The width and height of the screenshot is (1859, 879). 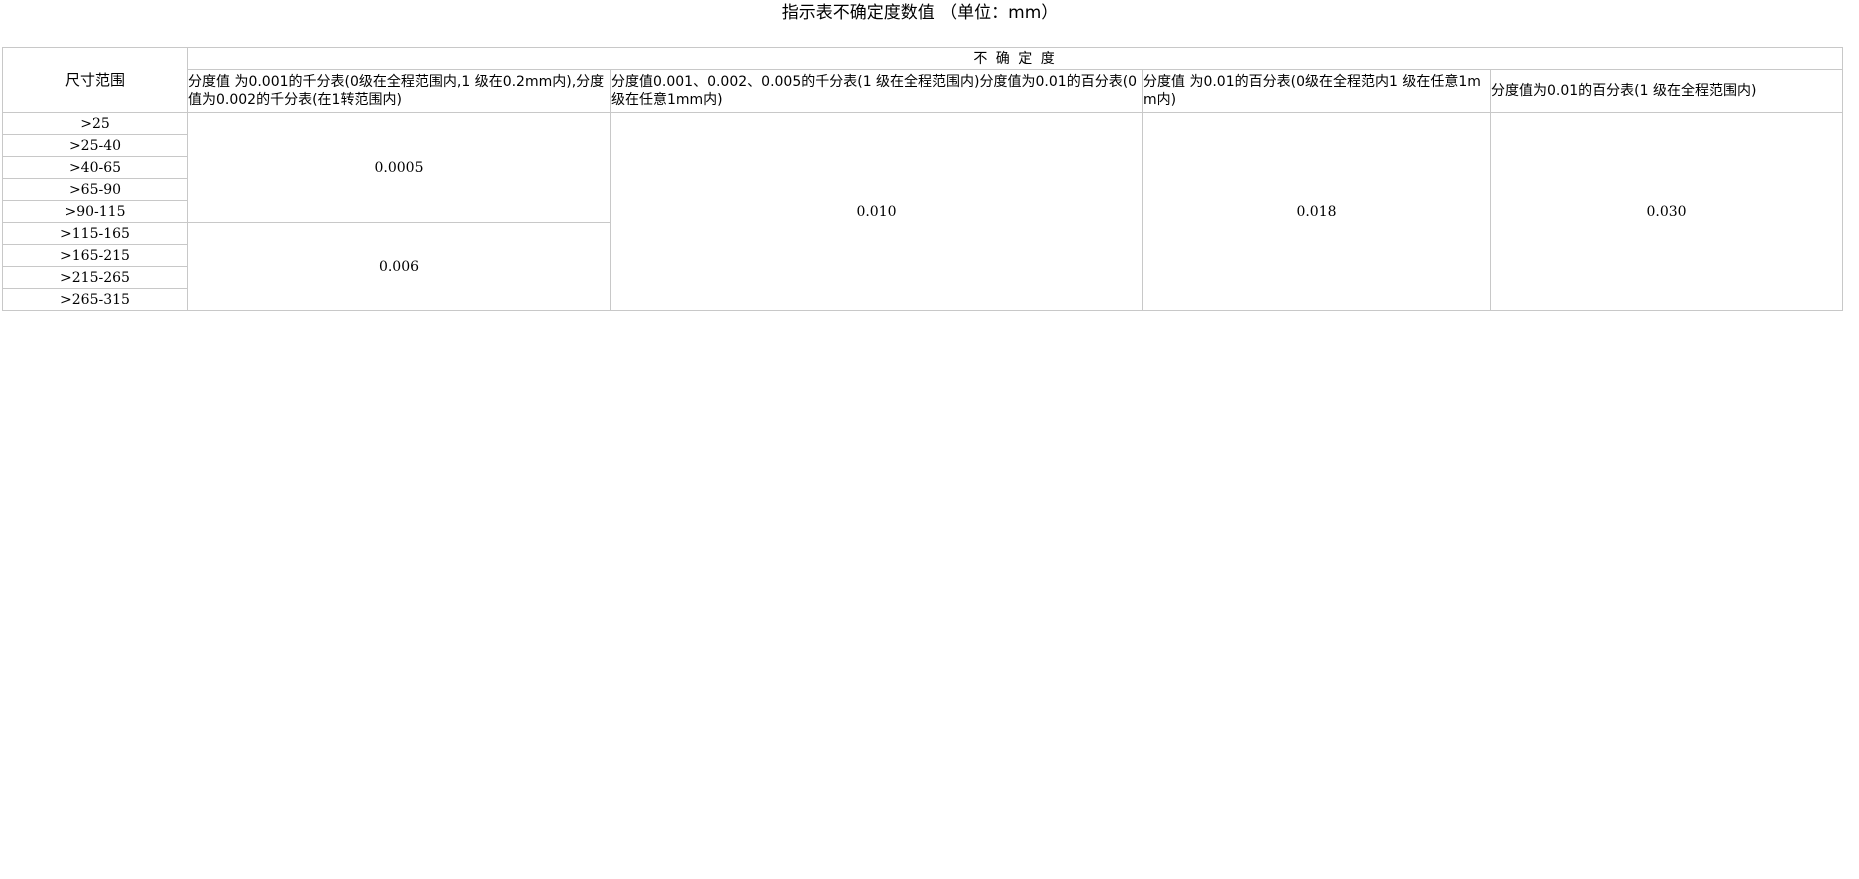 What do you see at coordinates (1316, 91) in the screenshot?
I see `column-header-3: 分度值 为0.01的百分表(0级在全程范内1 级在任意1mm内)` at bounding box center [1316, 91].